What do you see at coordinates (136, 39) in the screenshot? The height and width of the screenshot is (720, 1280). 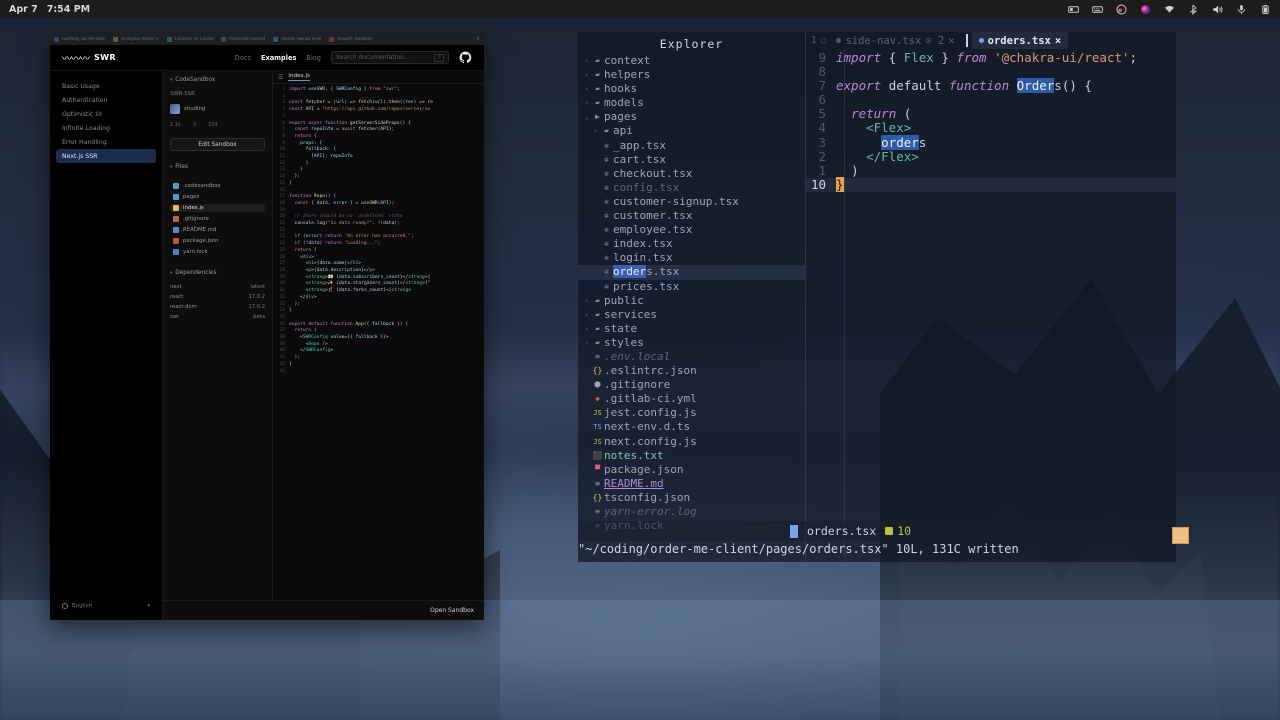 I see `browser-tab: Analysis Reset S` at bounding box center [136, 39].